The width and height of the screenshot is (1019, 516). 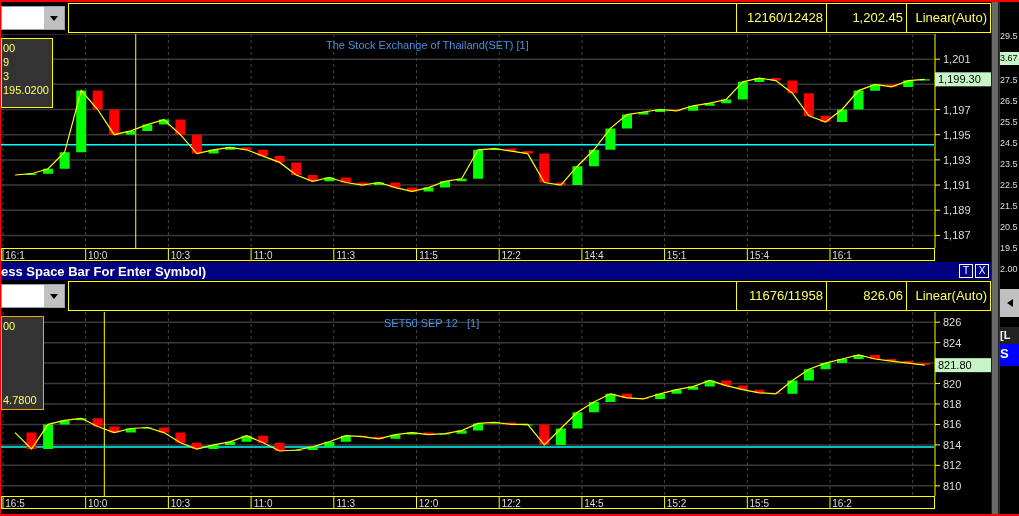 I want to click on window-button: T, so click(x=966, y=271).